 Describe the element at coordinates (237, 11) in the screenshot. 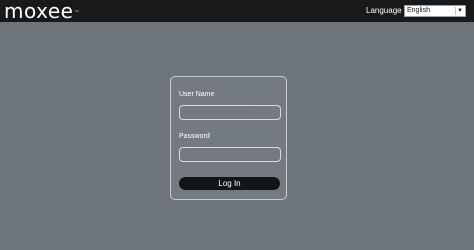

I see `top-bar: moxee™ Language : English ▼` at that location.